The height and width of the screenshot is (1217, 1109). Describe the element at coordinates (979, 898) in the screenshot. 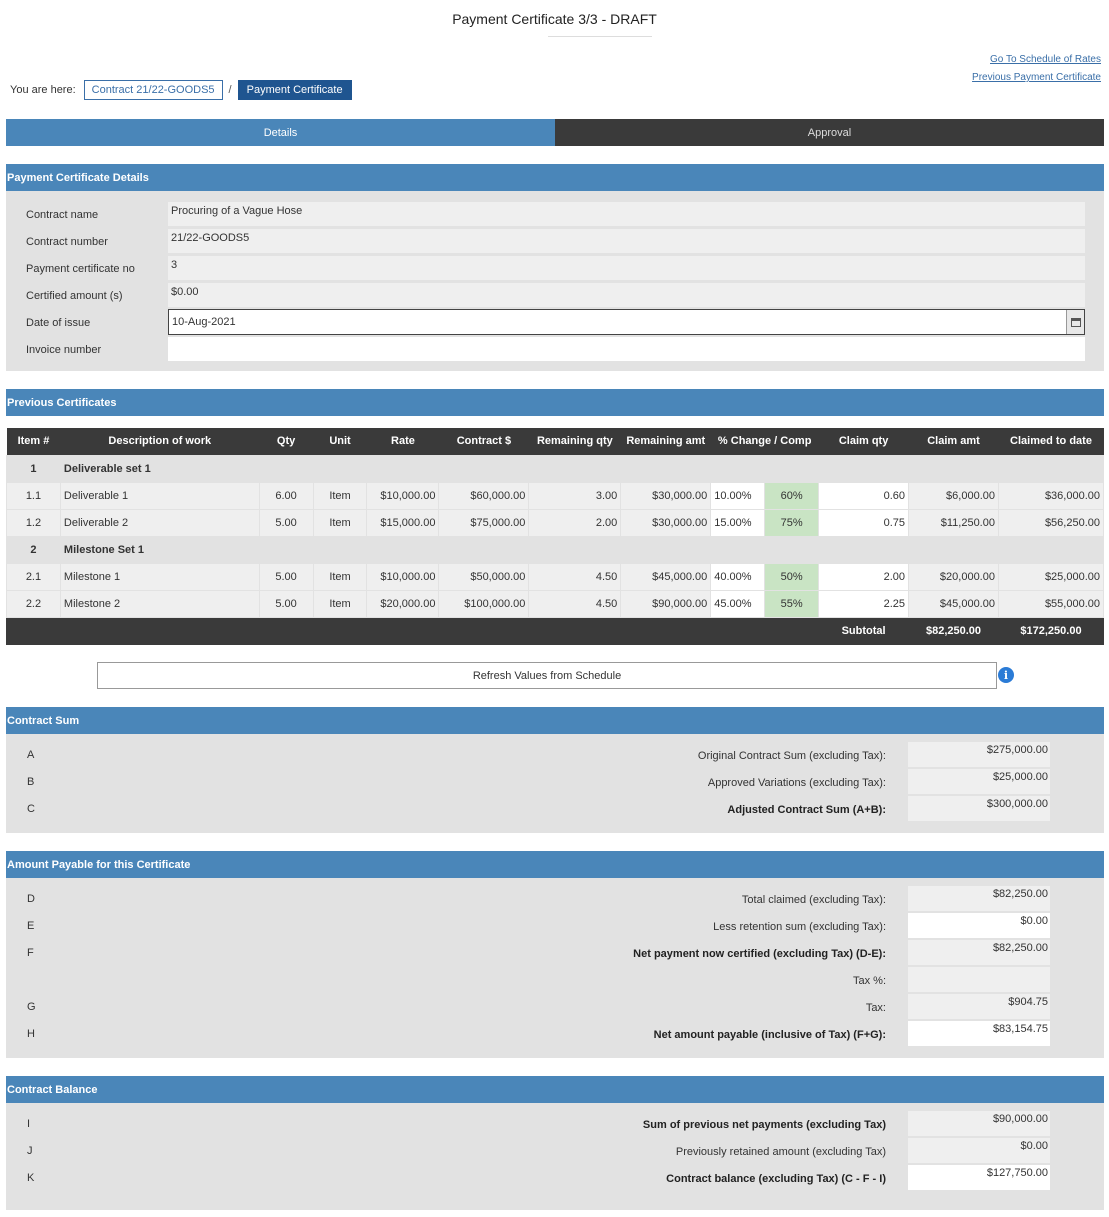

I see `row-value: $82,250.00` at that location.